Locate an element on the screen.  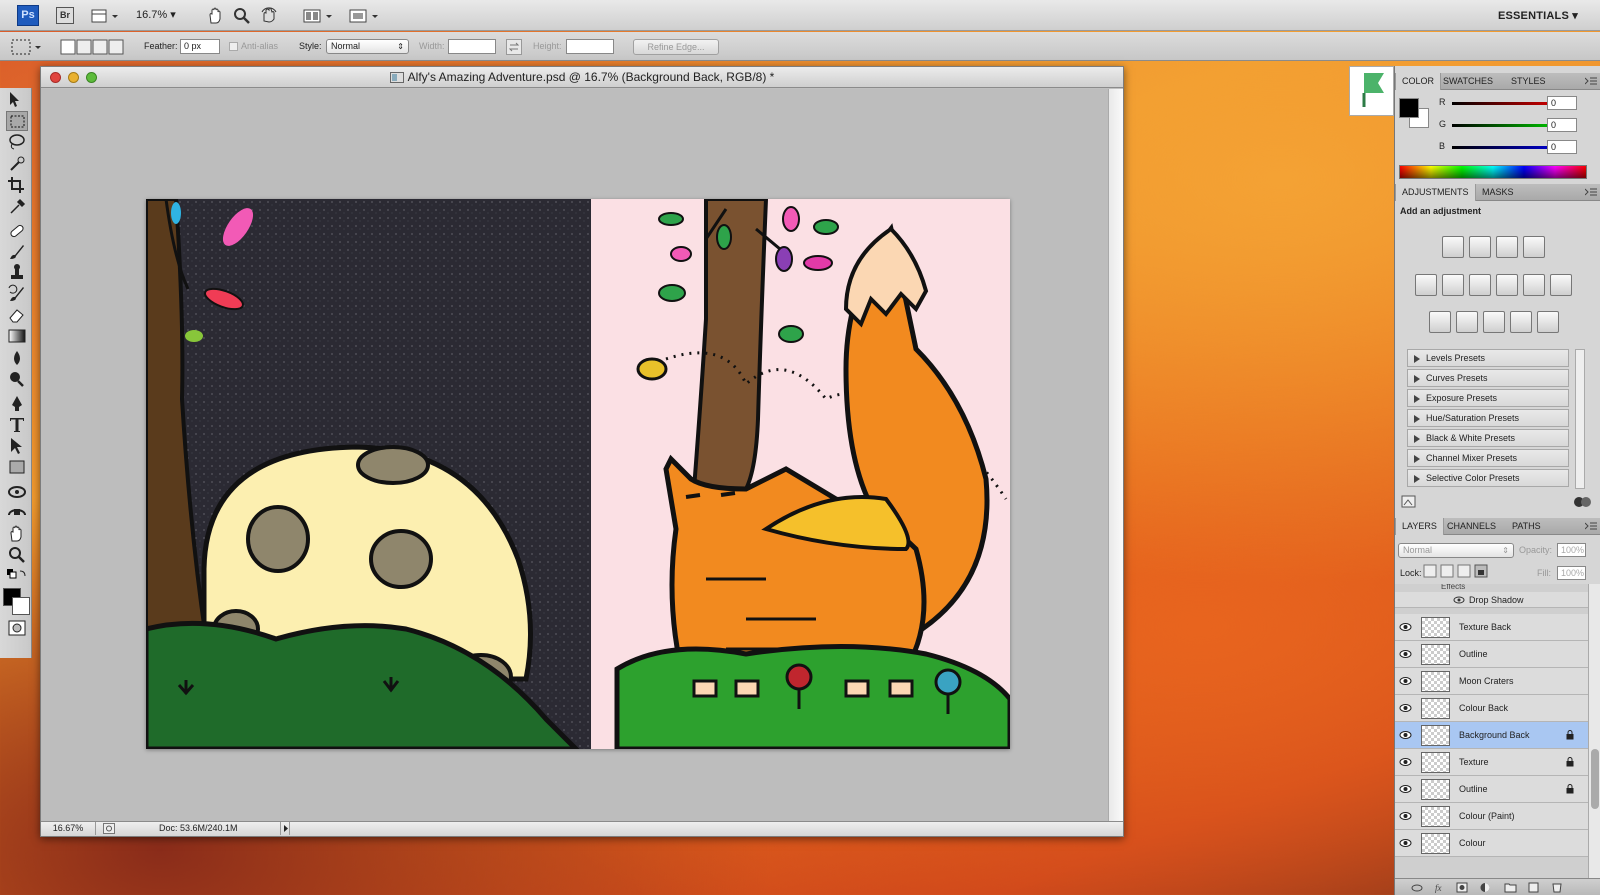
spot-healing-brush-tool-icon is located at coordinates (17, 231).